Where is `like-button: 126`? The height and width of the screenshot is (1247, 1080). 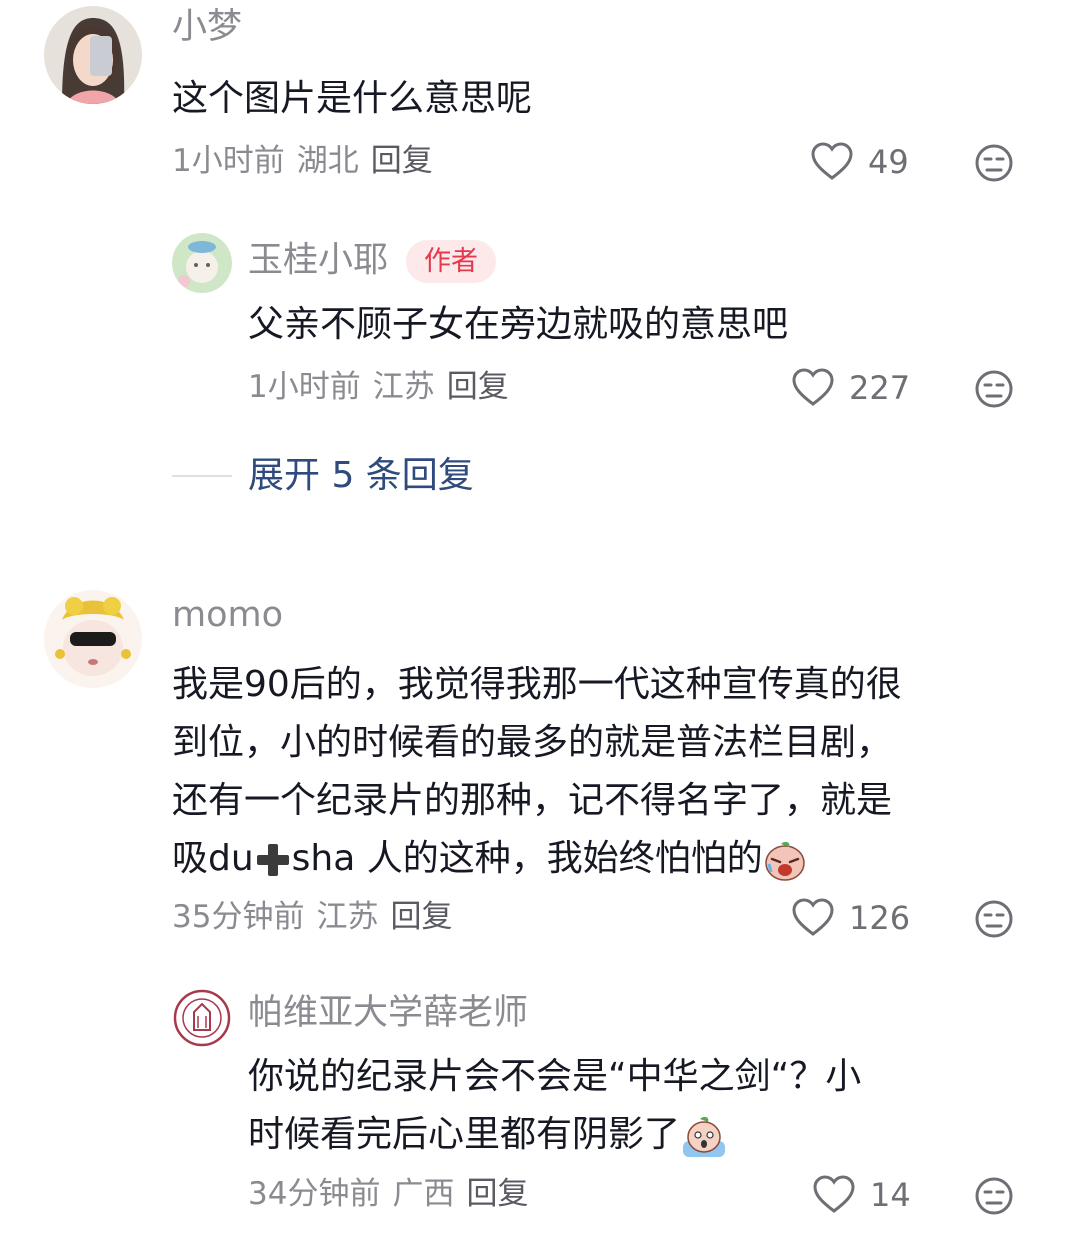
like-button: 126 is located at coordinates (850, 918).